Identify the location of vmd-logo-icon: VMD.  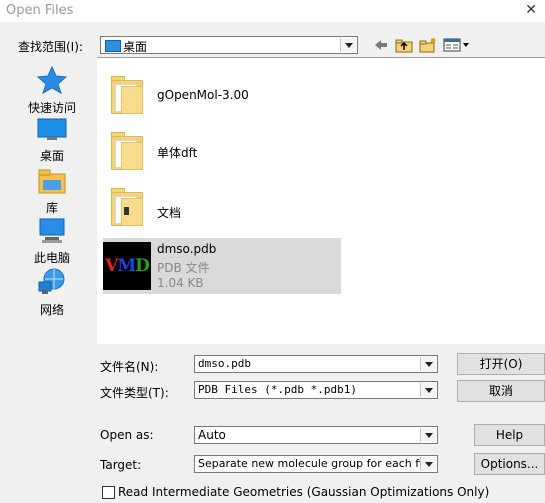
(127, 266).